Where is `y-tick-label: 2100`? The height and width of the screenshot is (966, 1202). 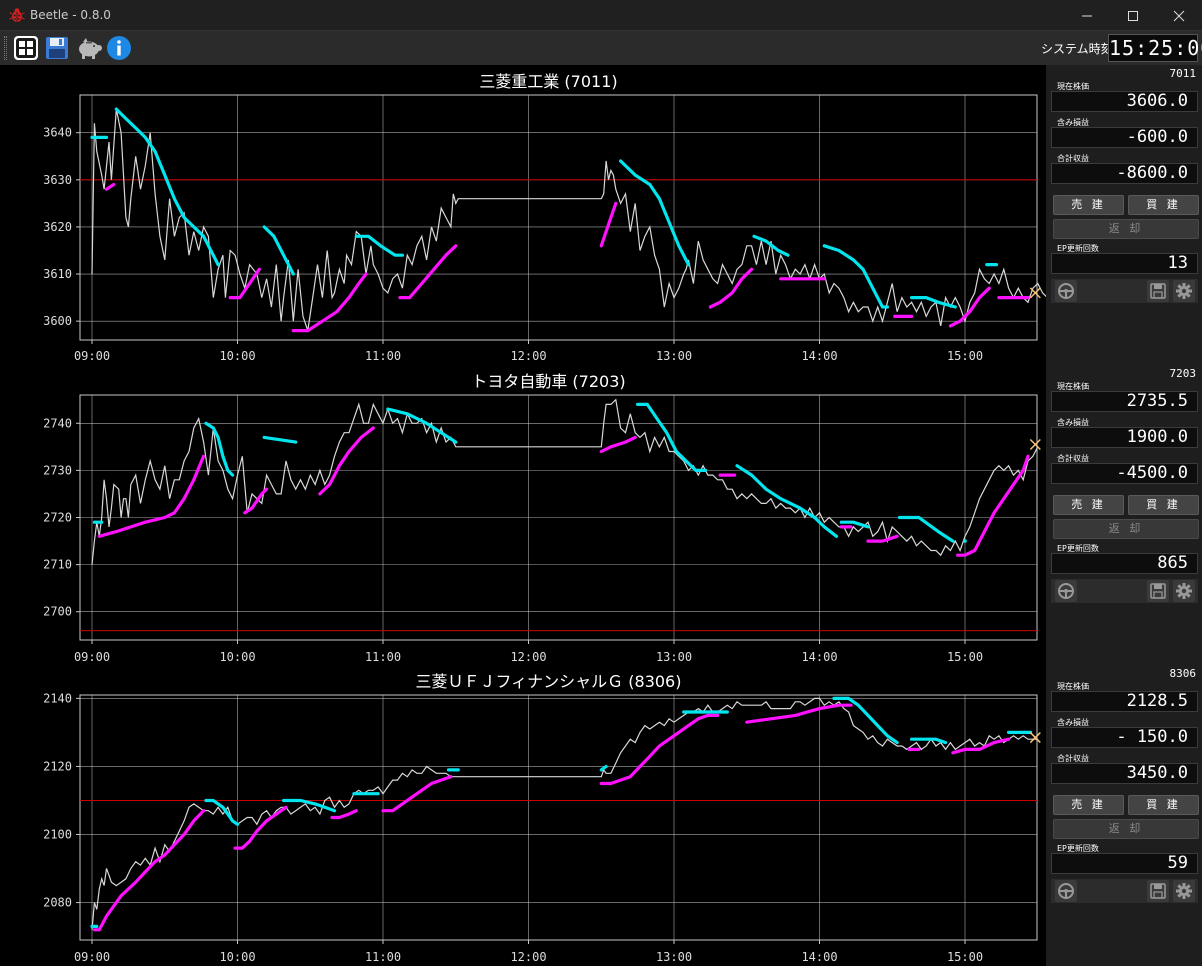
y-tick-label: 2100 is located at coordinates (57, 835).